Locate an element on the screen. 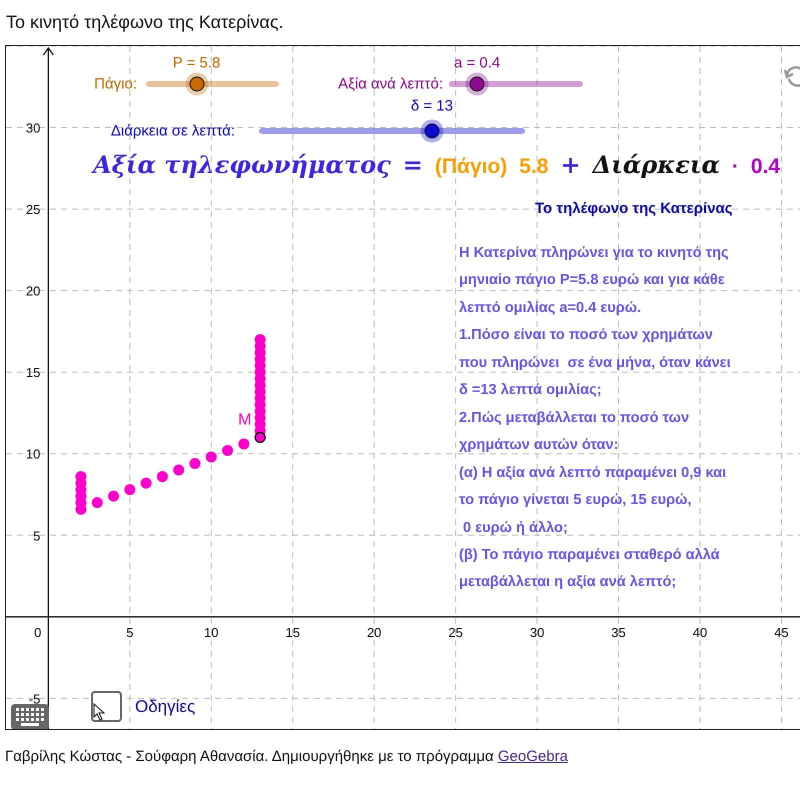 The height and width of the screenshot is (800, 800). origin-label: 0 is located at coordinates (38, 632).